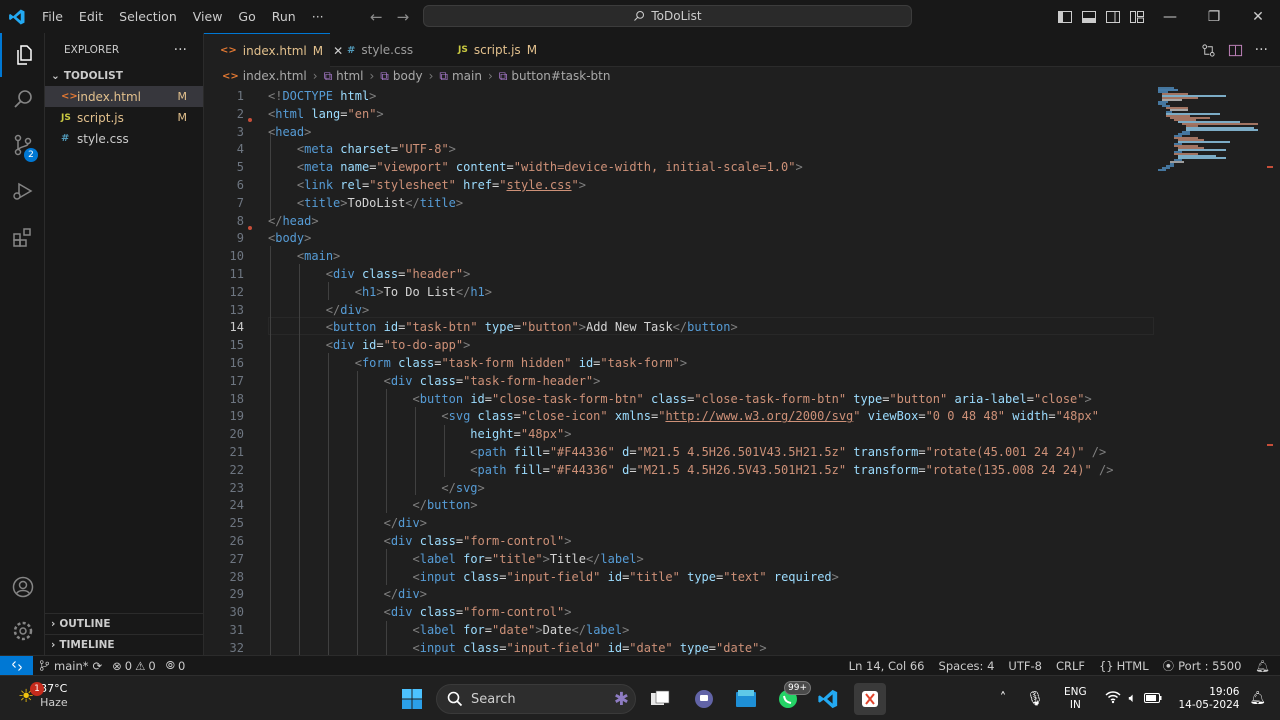 This screenshot has height=720, width=1280. Describe the element at coordinates (1153, 699) in the screenshot. I see `battery-icon` at that location.